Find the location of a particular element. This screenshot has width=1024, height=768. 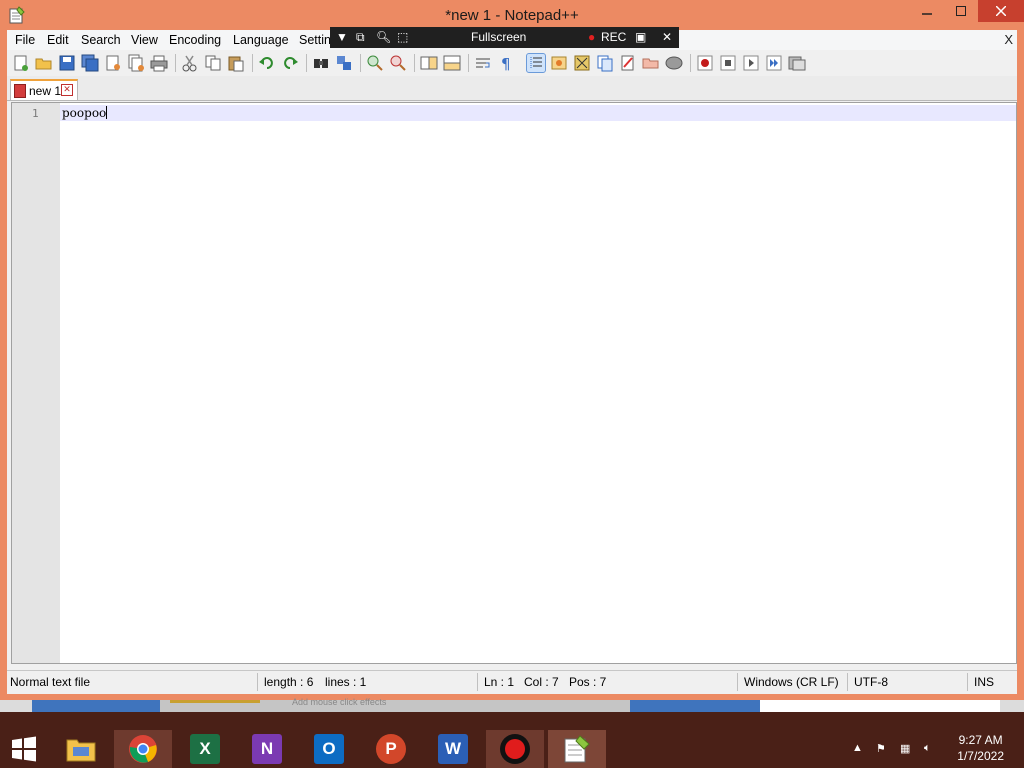

powerpoint-icon: P is located at coordinates (391, 749).